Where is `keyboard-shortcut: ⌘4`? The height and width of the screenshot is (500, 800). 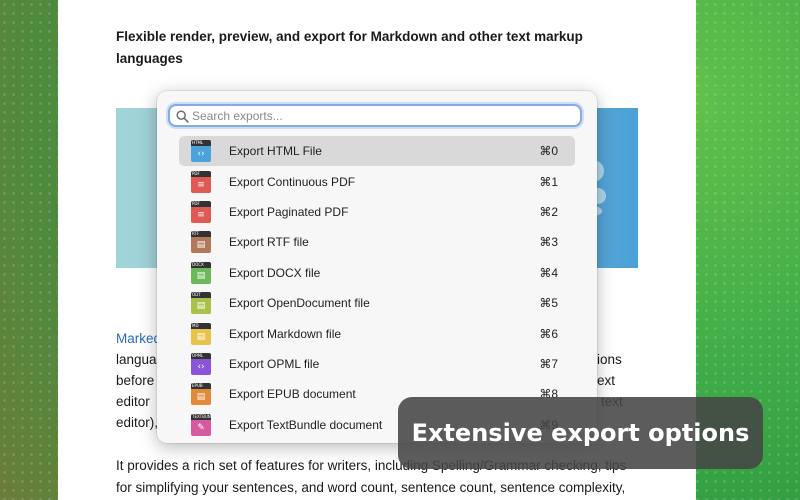 keyboard-shortcut: ⌘4 is located at coordinates (548, 272).